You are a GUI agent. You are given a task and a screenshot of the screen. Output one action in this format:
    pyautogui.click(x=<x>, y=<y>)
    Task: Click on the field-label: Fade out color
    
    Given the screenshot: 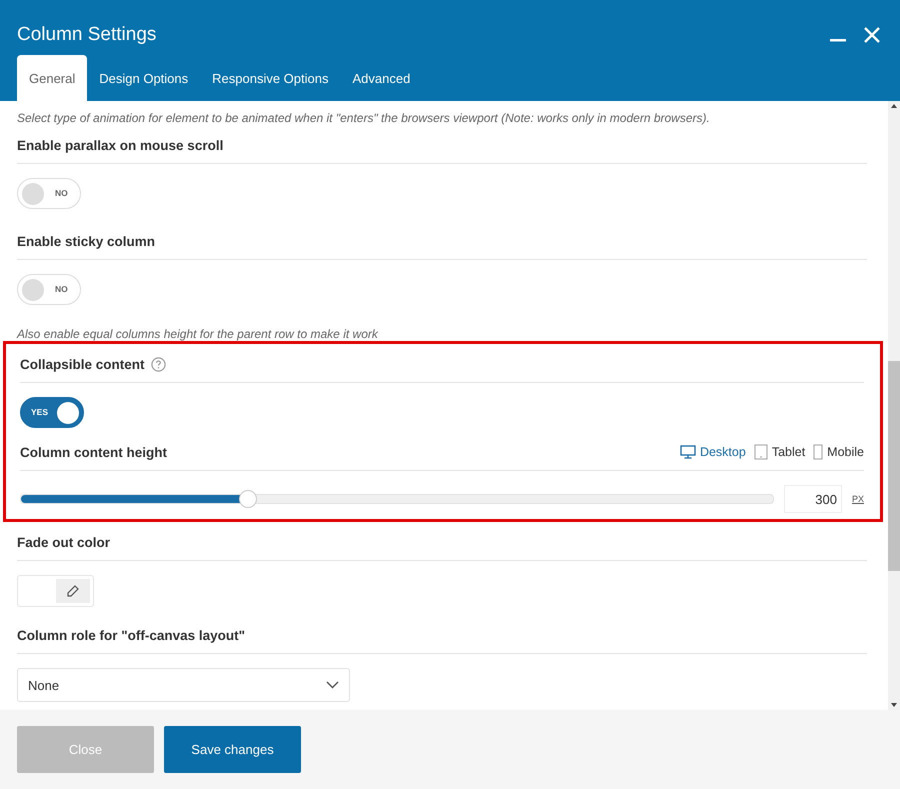 What is the action you would take?
    pyautogui.click(x=63, y=542)
    